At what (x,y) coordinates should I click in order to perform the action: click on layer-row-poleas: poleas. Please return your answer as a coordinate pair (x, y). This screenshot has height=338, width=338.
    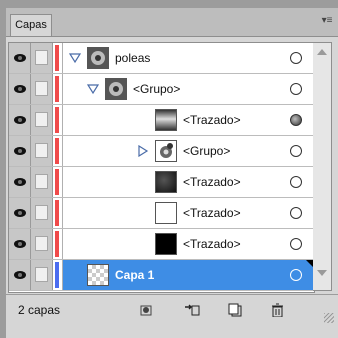
    Looking at the image, I should click on (161, 58).